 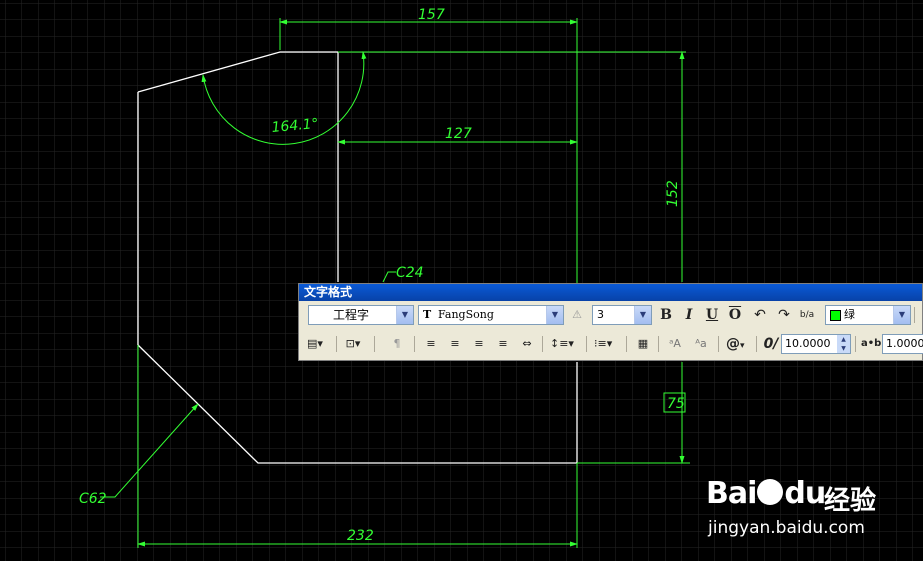 I want to click on font-dropdown: T FangSong ▼, so click(x=491, y=315).